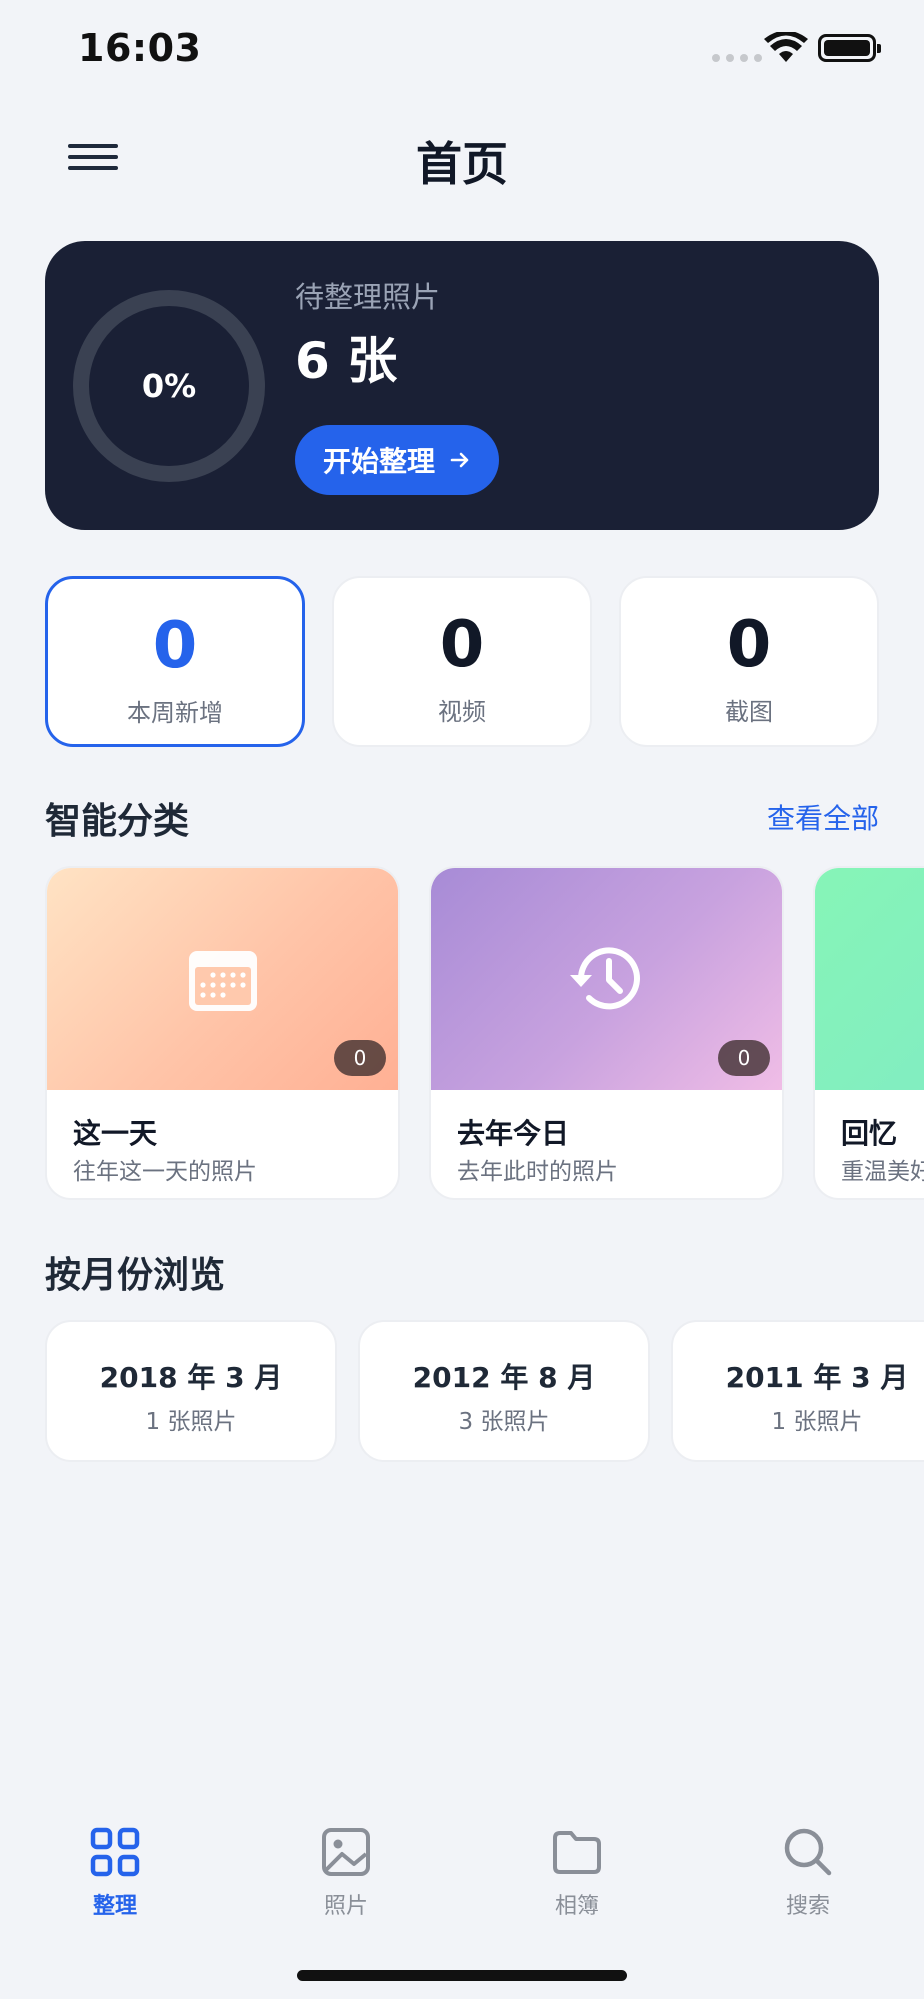 This screenshot has height=1999, width=924. Describe the element at coordinates (537, 1172) in the screenshot. I see `category-subtitle: 去年此时的照片` at that location.